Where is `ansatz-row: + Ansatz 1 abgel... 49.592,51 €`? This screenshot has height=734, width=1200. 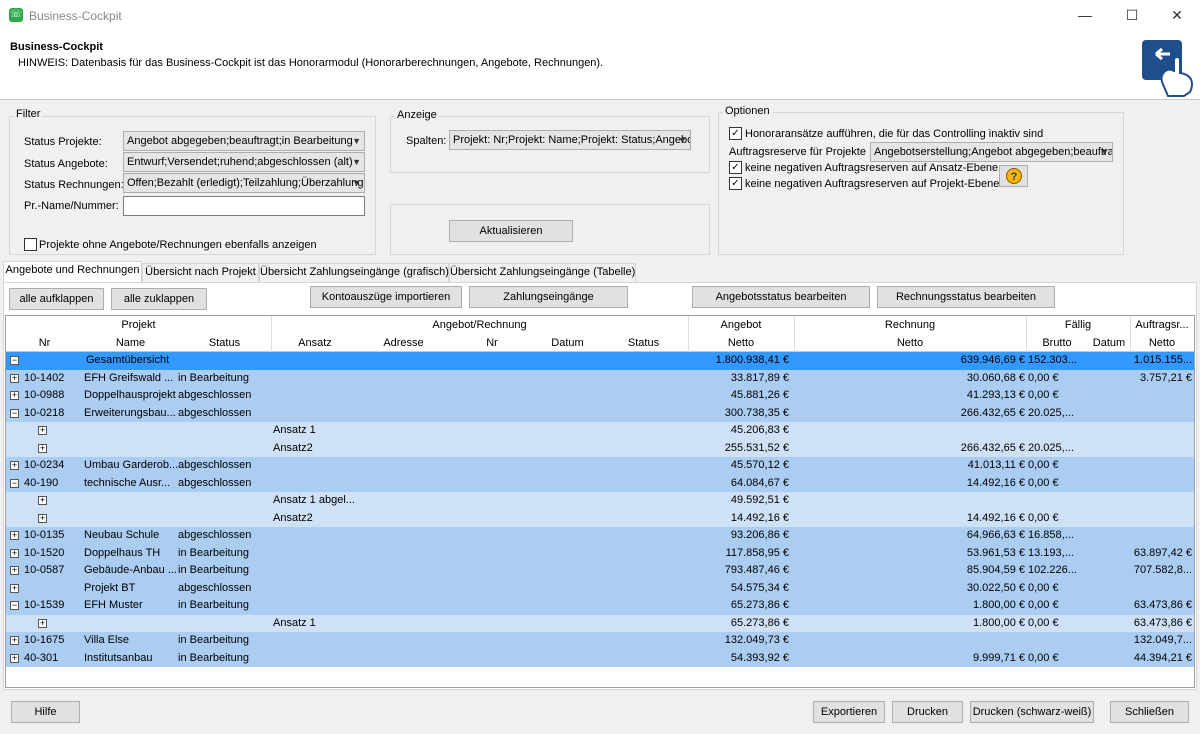 ansatz-row: + Ansatz 1 abgel... 49.592,51 € is located at coordinates (600, 501).